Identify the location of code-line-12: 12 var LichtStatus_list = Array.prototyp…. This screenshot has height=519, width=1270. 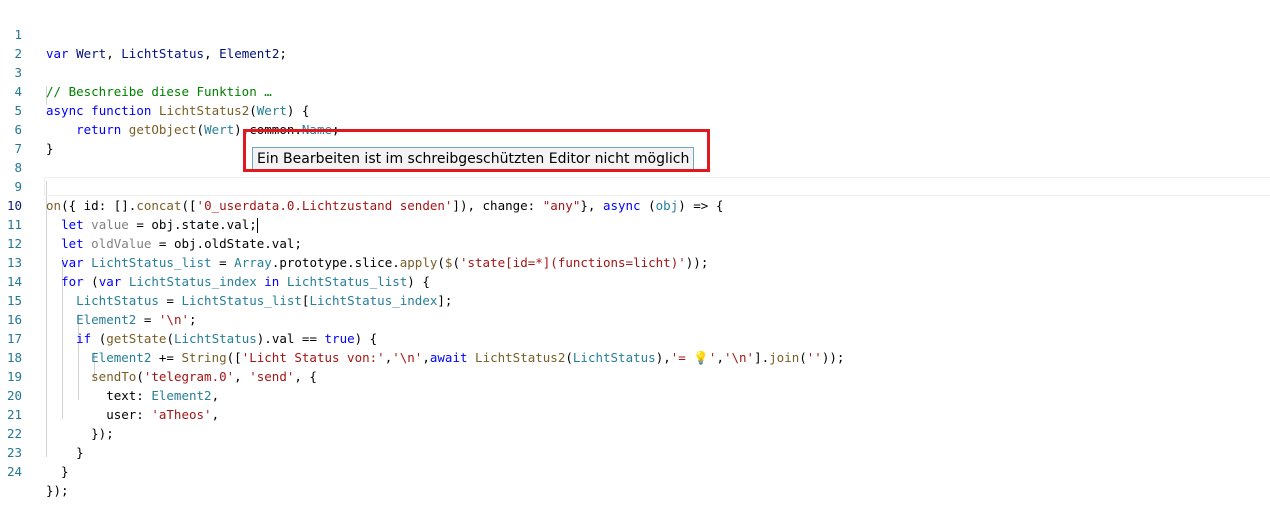
(635, 242).